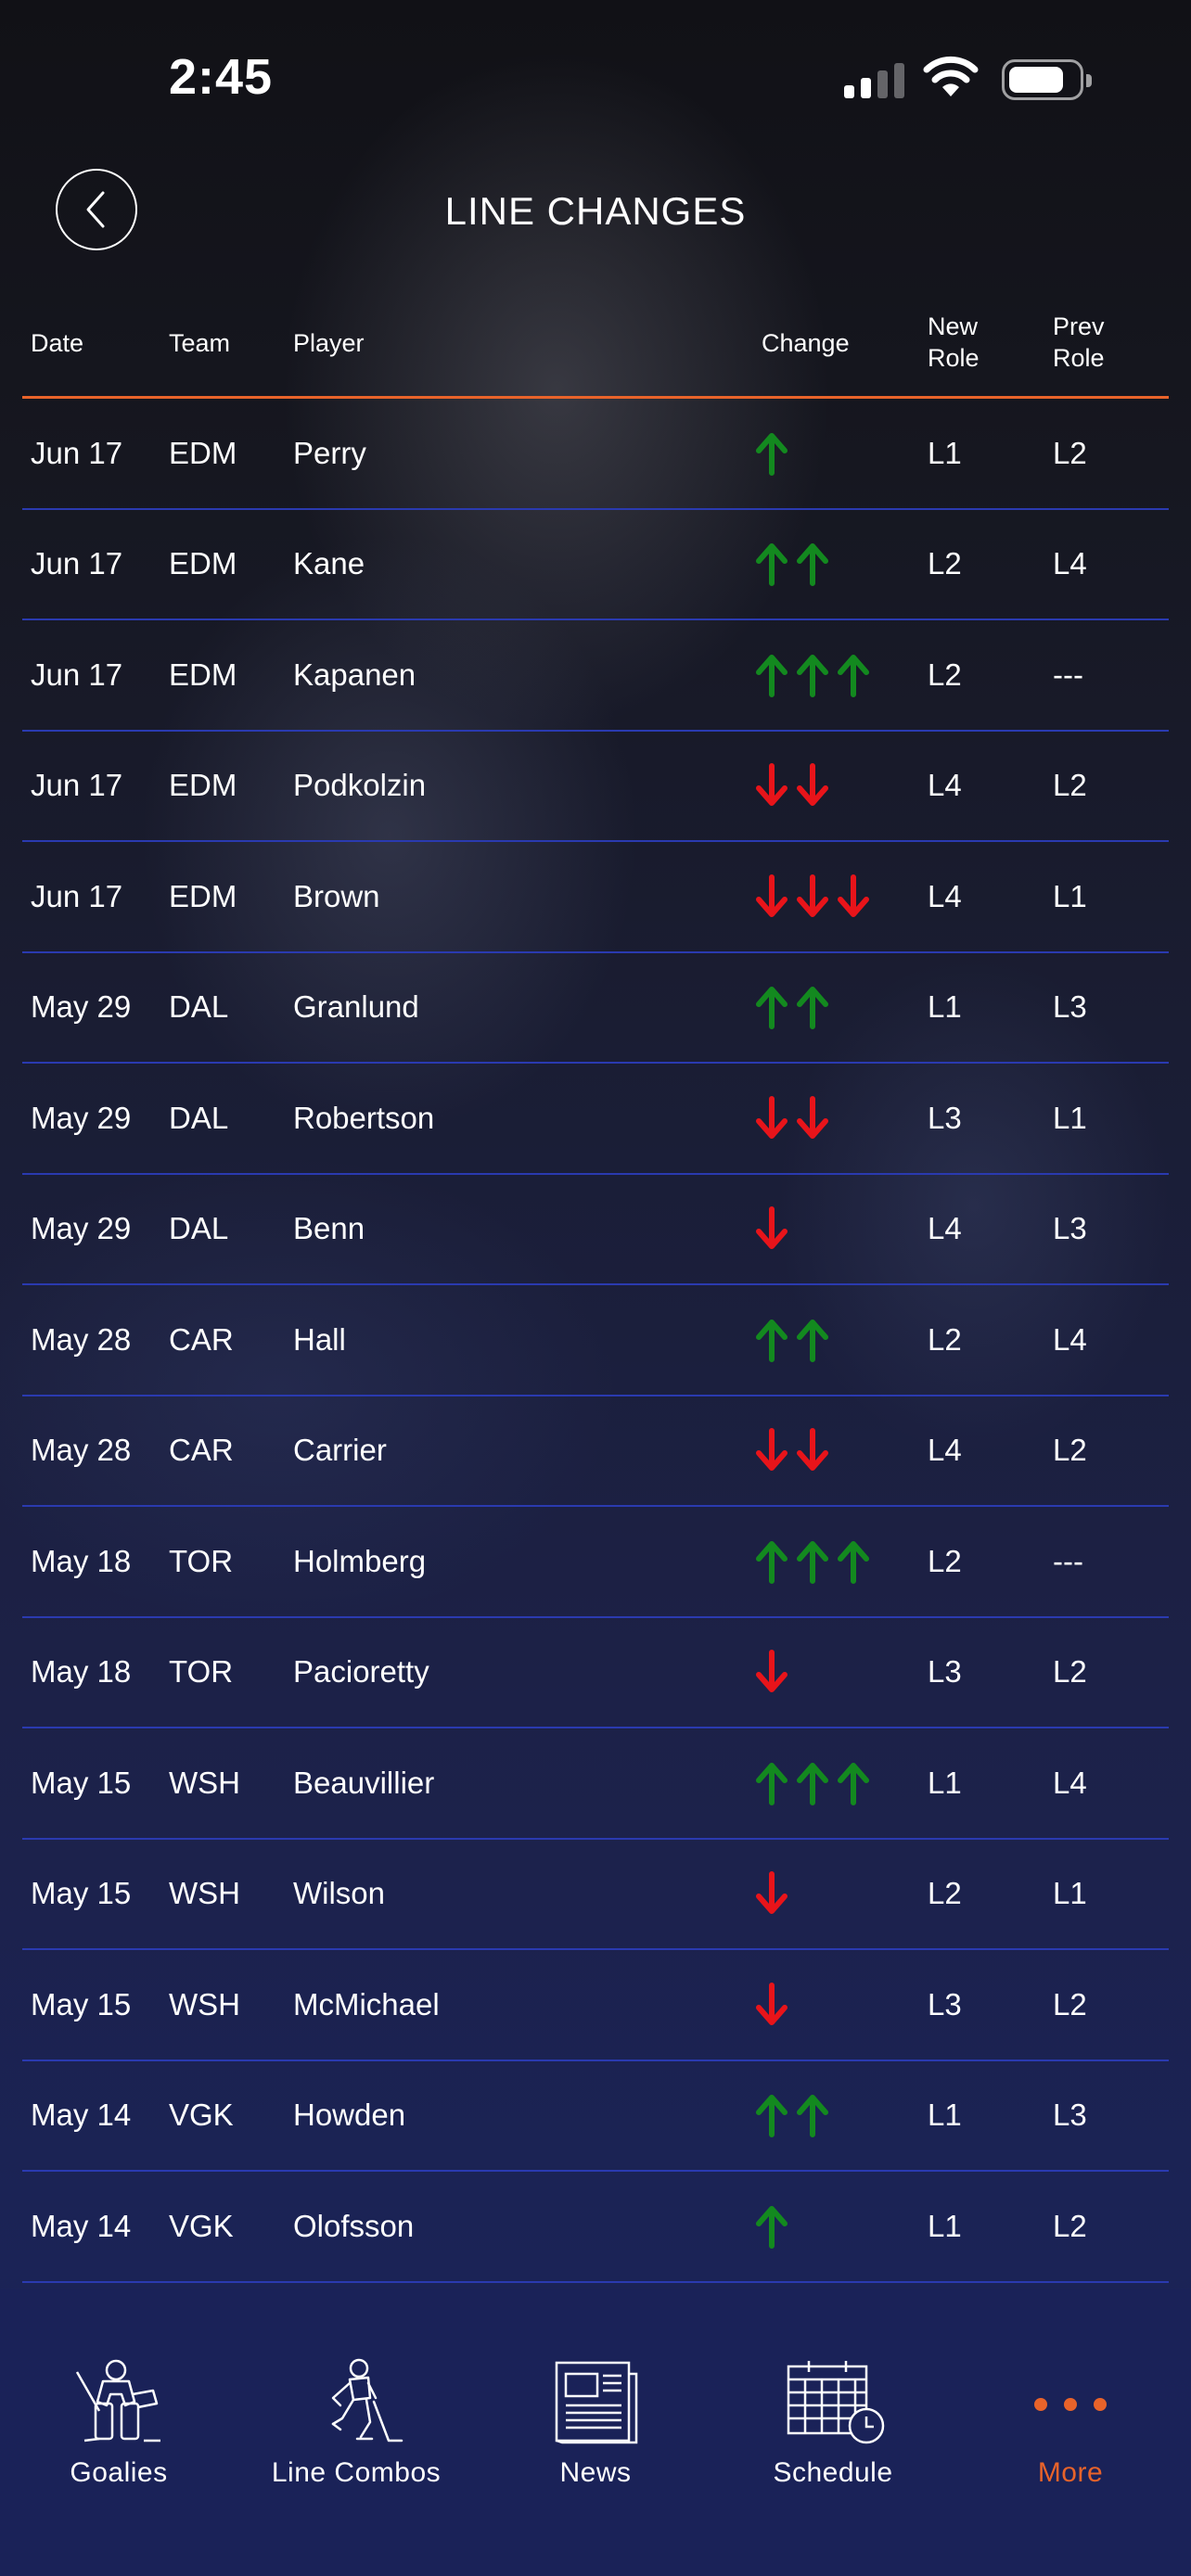  I want to click on table-row: Jun 17 EDM Podkolzin L4 L2, so click(595, 787).